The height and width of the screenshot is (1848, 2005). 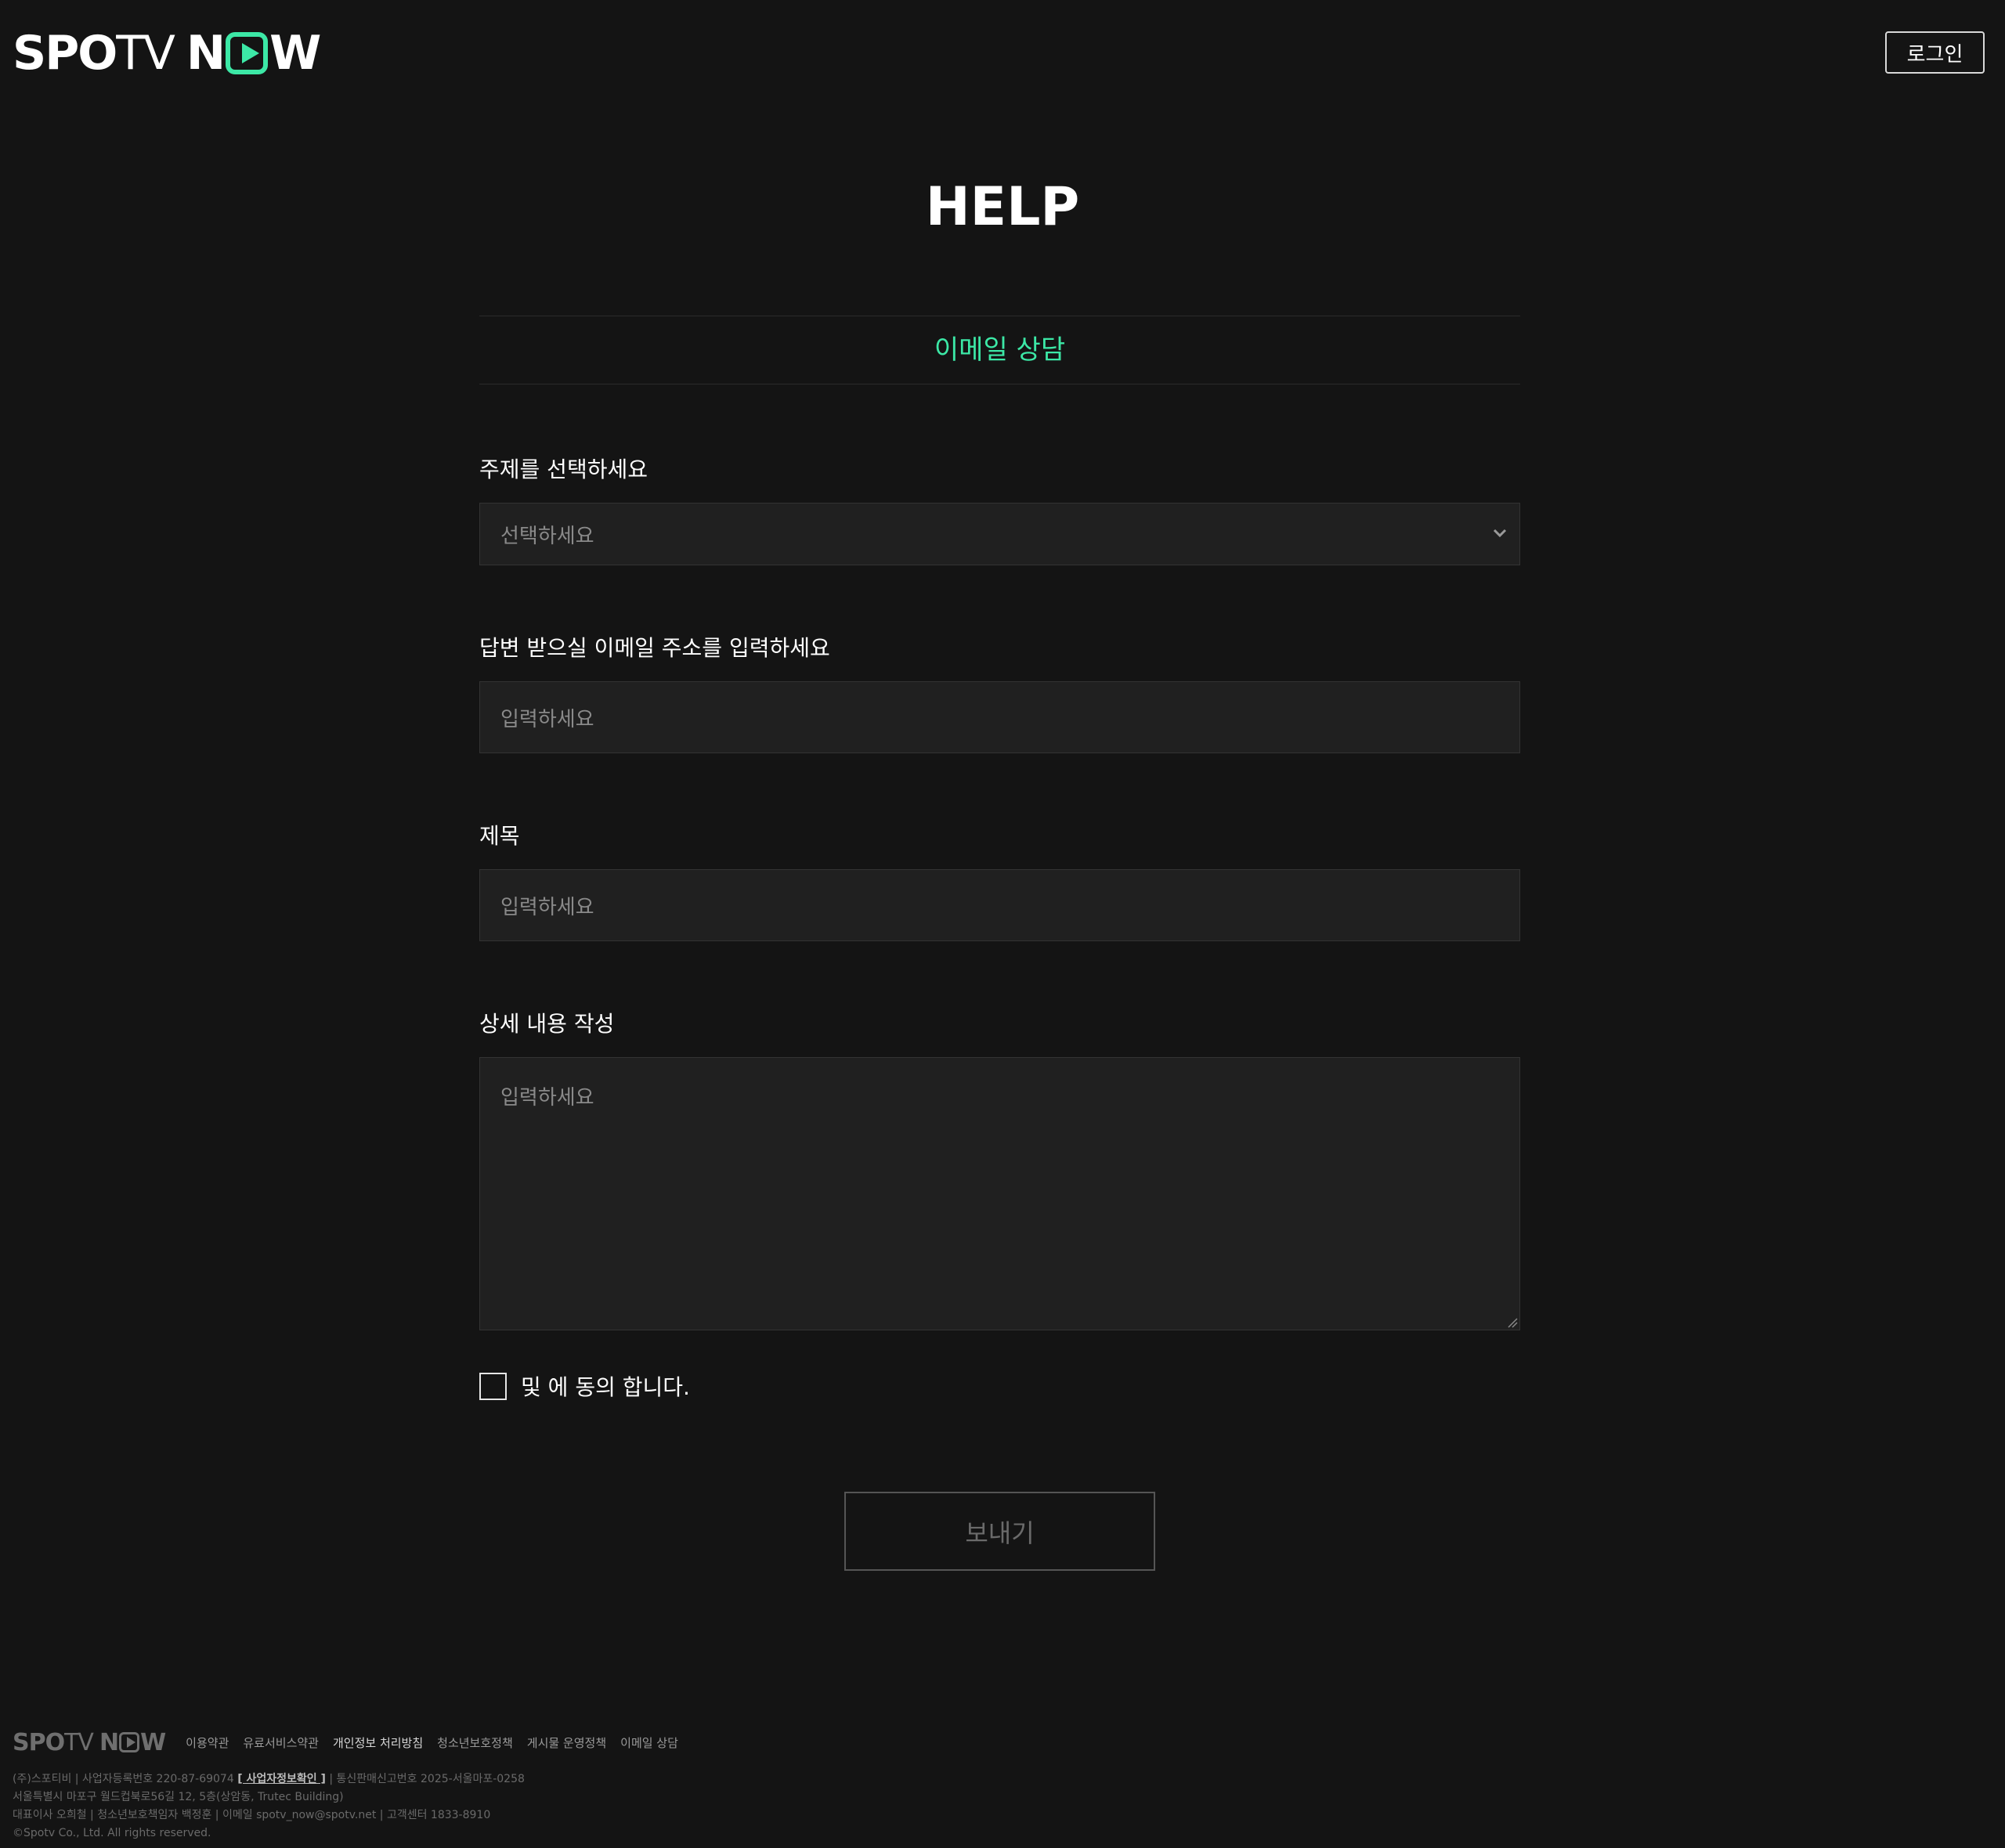 I want to click on footer-logo-text-w: W, so click(x=153, y=1742).